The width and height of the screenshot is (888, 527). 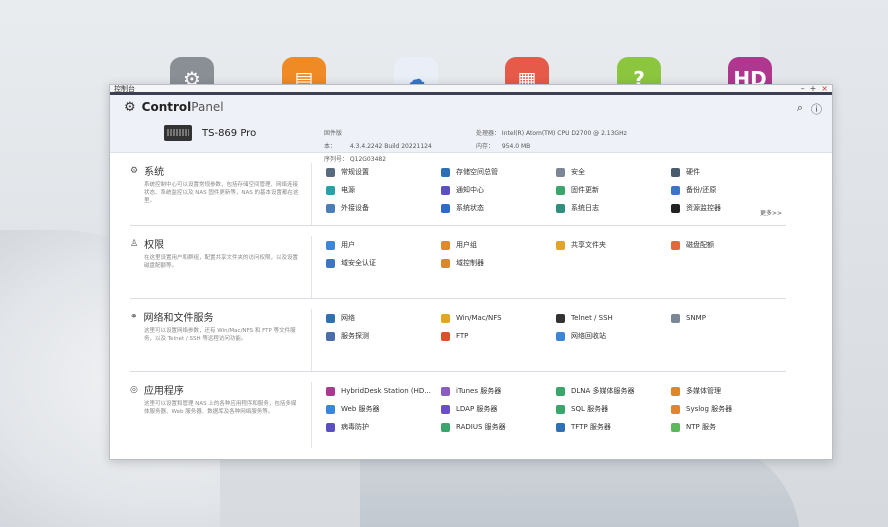 I want to click on settings-item: 硬件, so click(x=728, y=172).